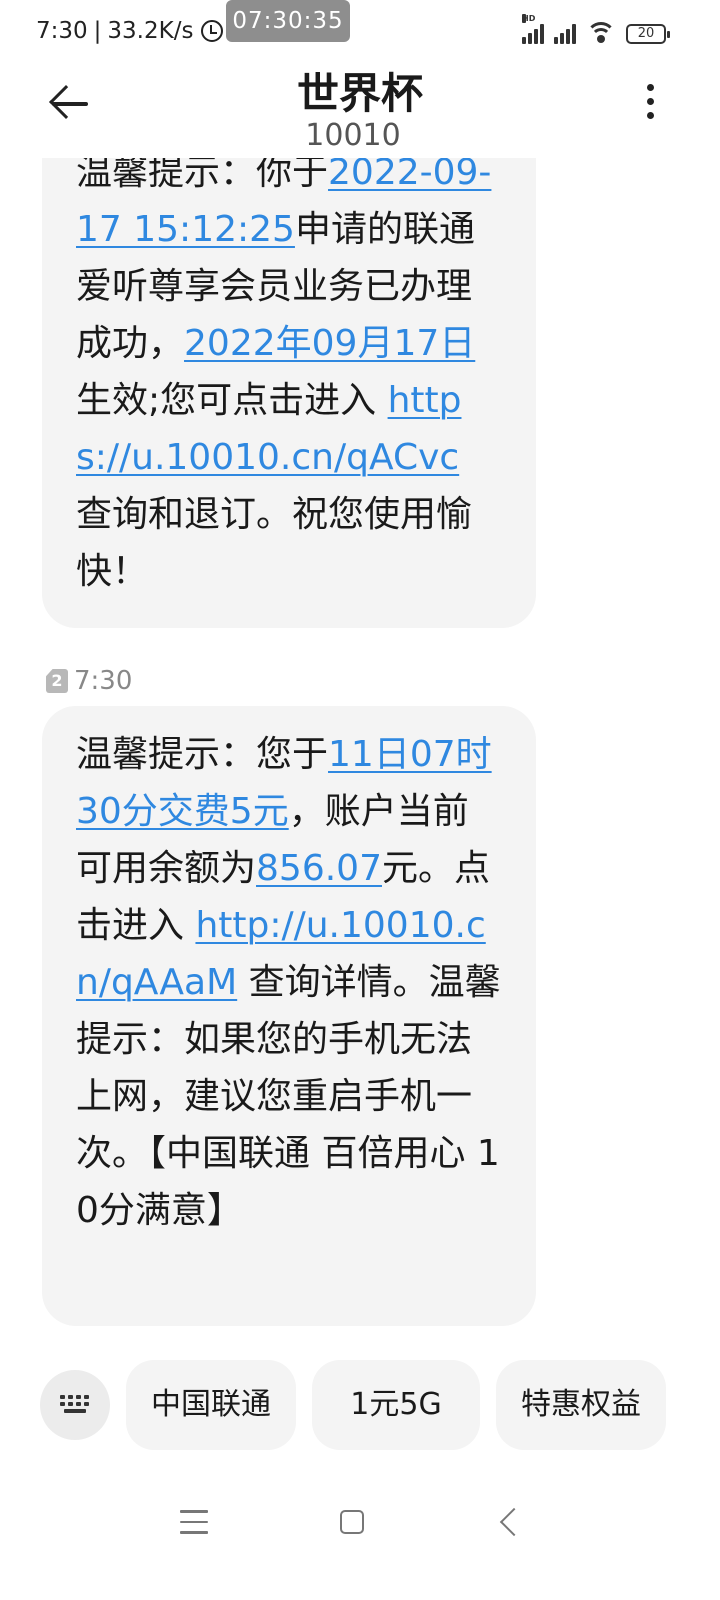 The height and width of the screenshot is (1600, 720). I want to click on message-text-run: 温馨提示：你于, so click(202, 175).